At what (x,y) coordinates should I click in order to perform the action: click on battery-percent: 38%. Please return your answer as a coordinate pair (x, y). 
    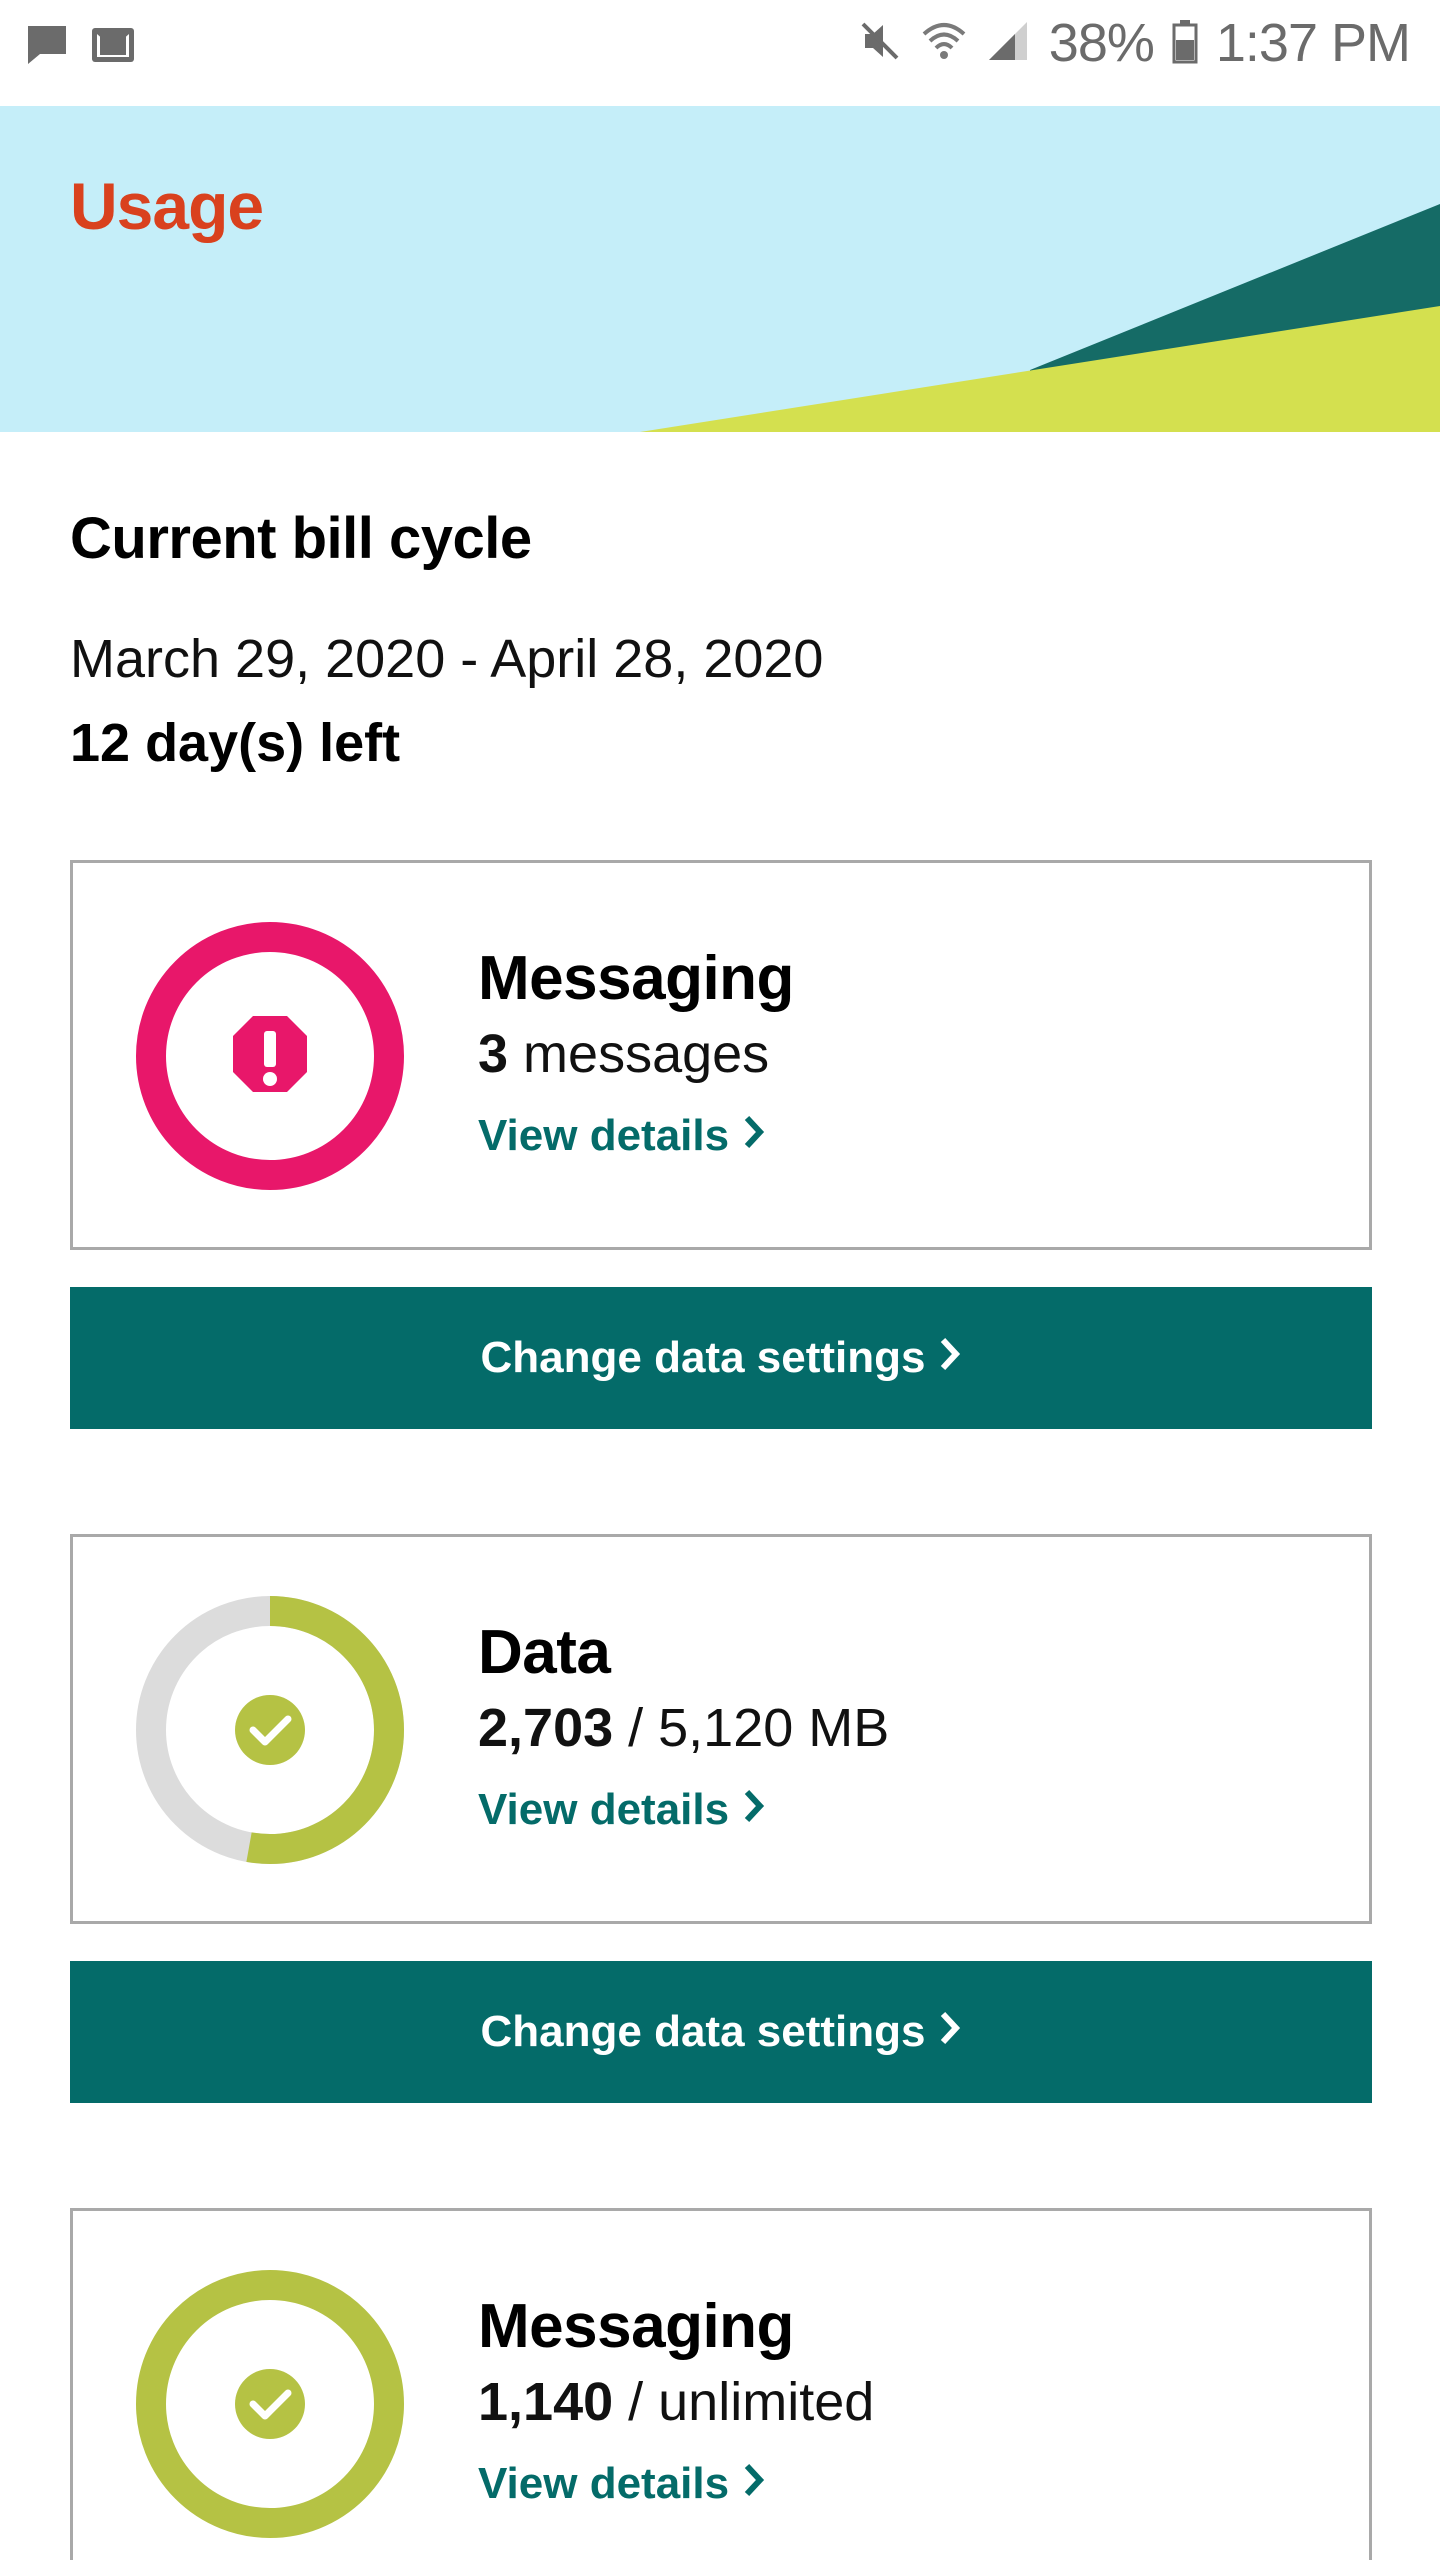
    Looking at the image, I should click on (1101, 43).